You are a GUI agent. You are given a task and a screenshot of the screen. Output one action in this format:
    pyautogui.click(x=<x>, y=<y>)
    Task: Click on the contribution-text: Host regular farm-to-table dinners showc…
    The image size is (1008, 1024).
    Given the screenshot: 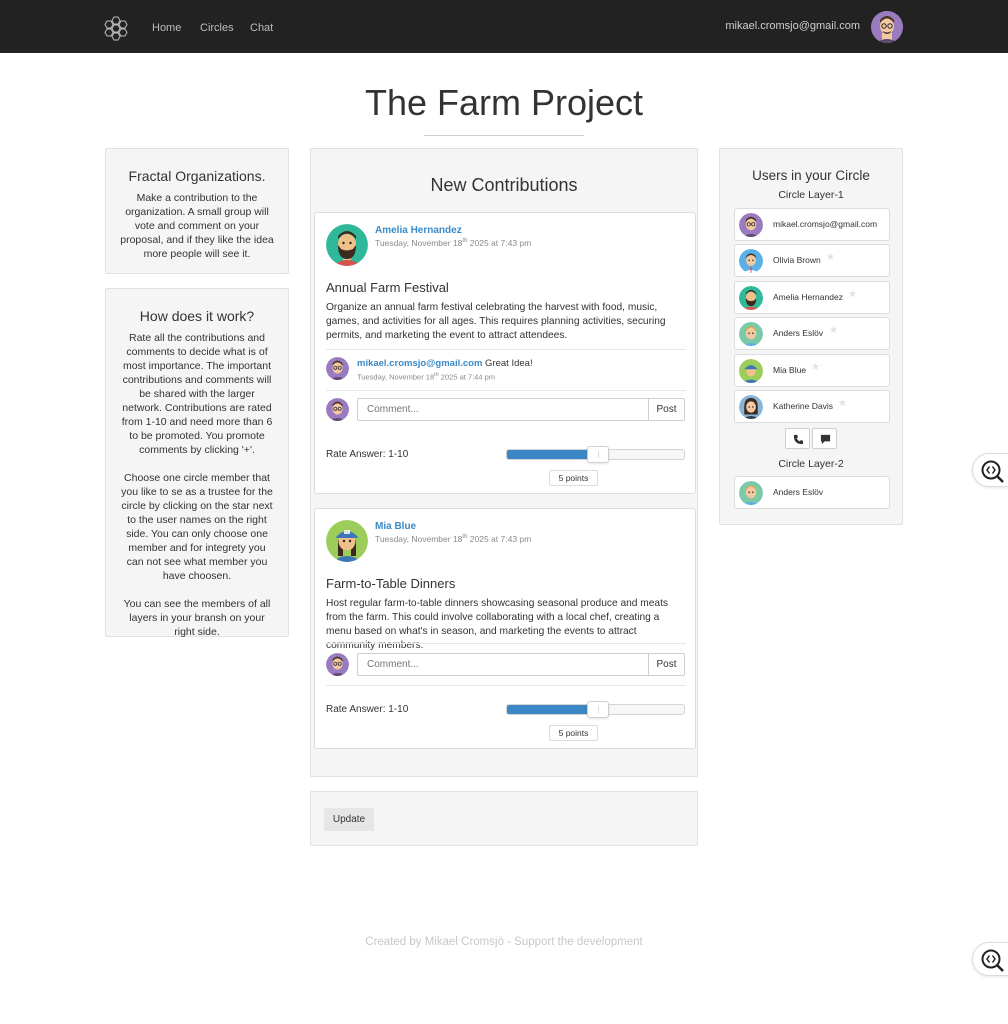 What is the action you would take?
    pyautogui.click(x=497, y=624)
    